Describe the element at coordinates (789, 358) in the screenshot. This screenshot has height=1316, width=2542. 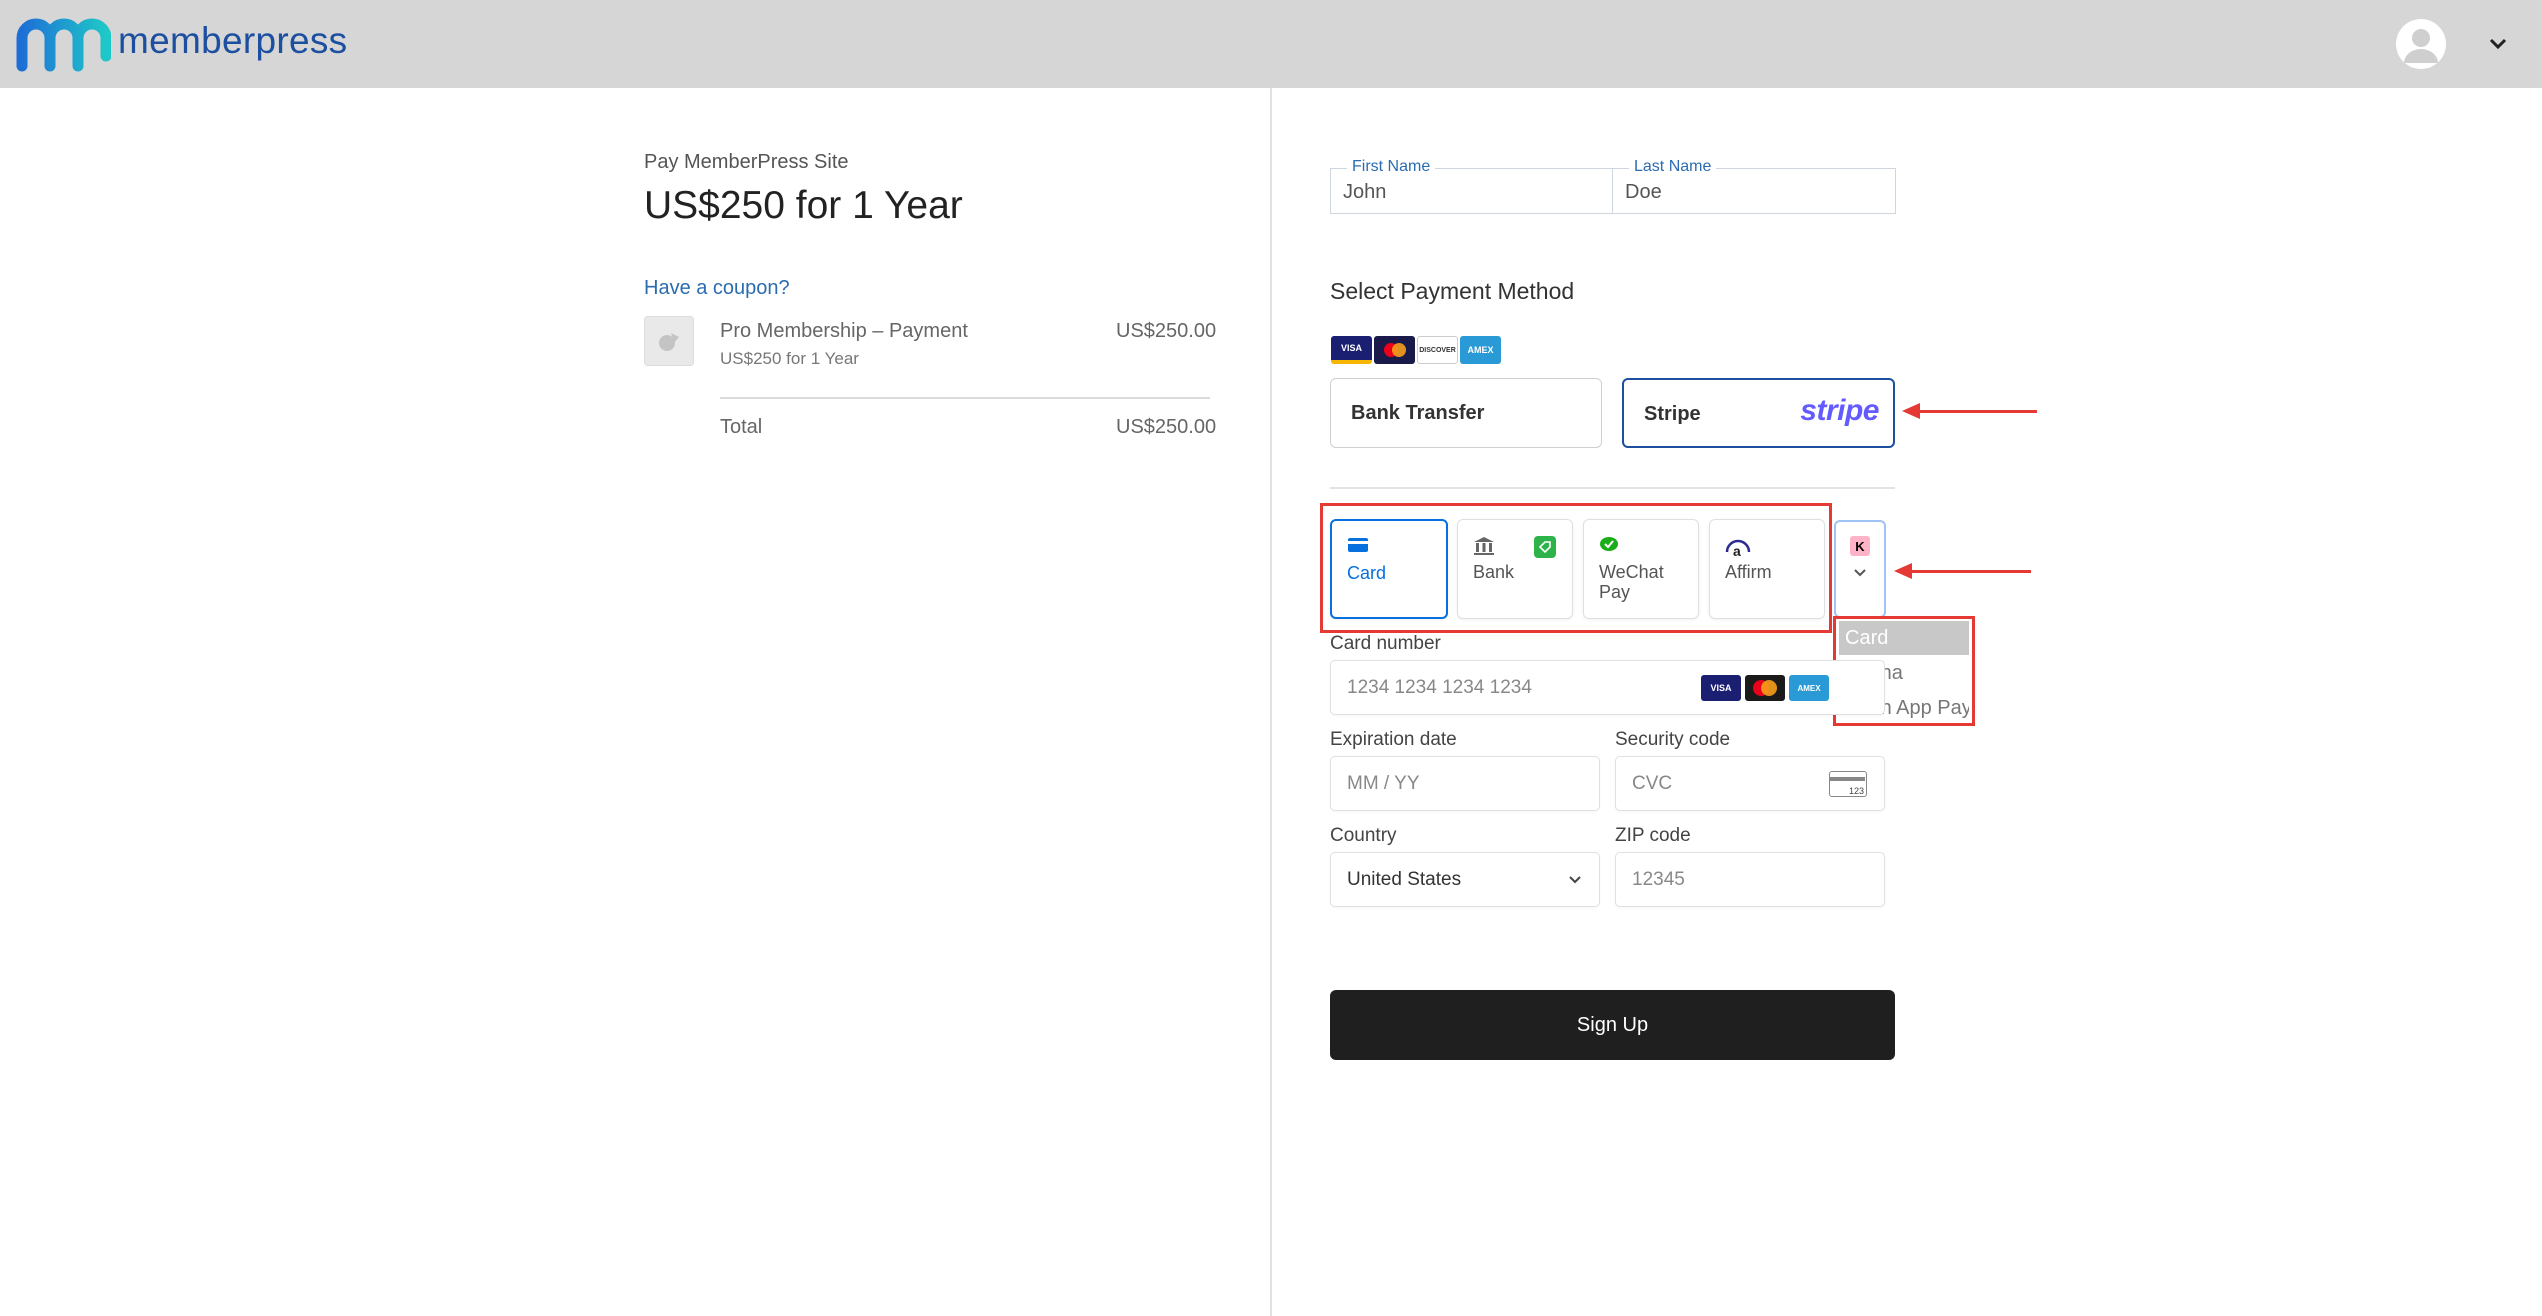
I see `product-subtitle: US$250 for 1 Year` at that location.